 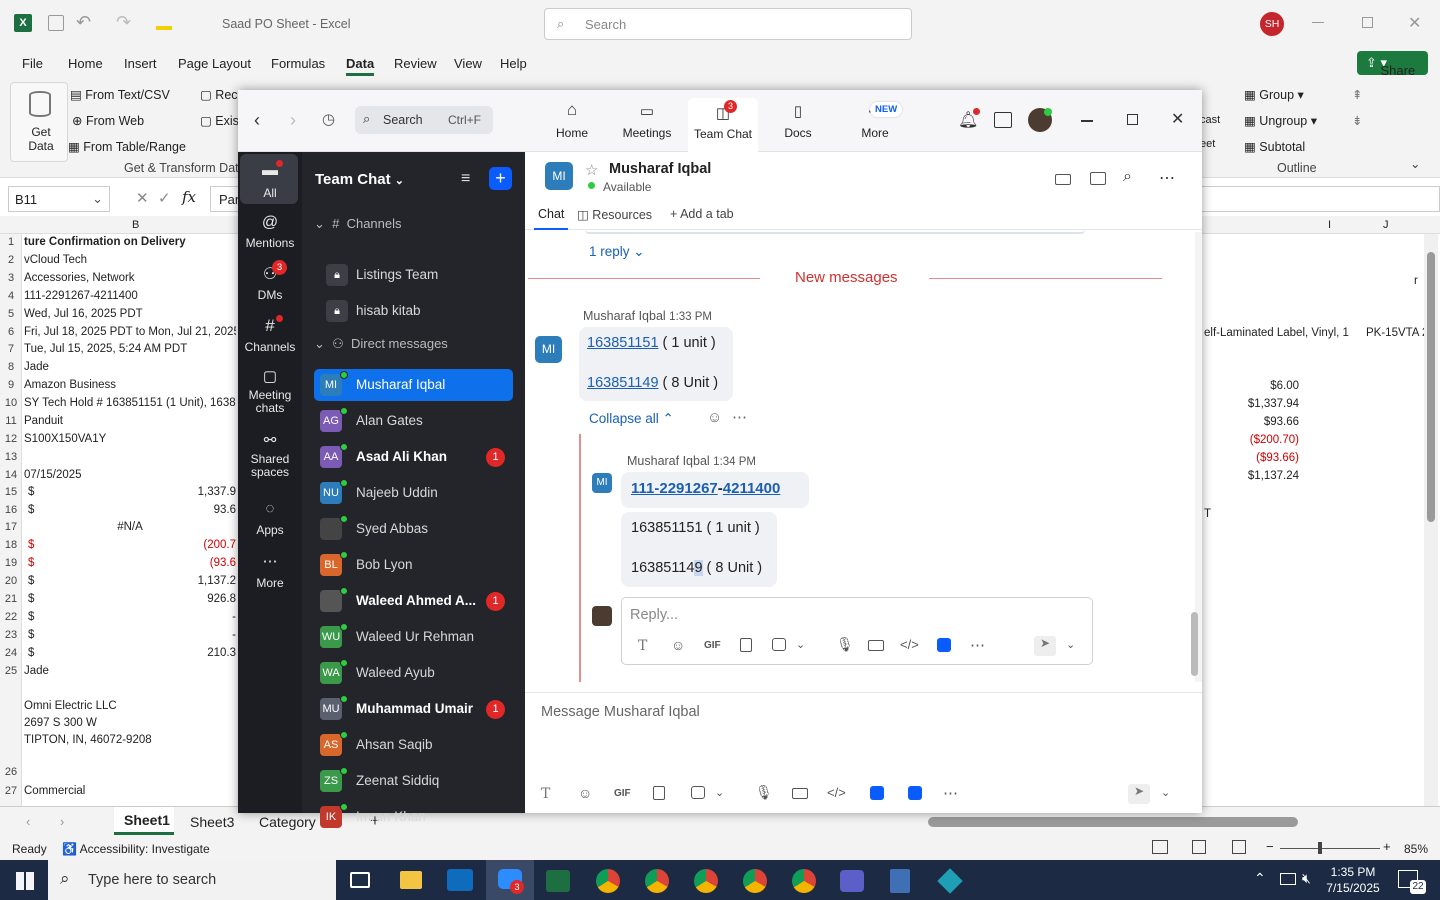 What do you see at coordinates (214, 63) in the screenshot?
I see `menu-page-layout: Page Layout` at bounding box center [214, 63].